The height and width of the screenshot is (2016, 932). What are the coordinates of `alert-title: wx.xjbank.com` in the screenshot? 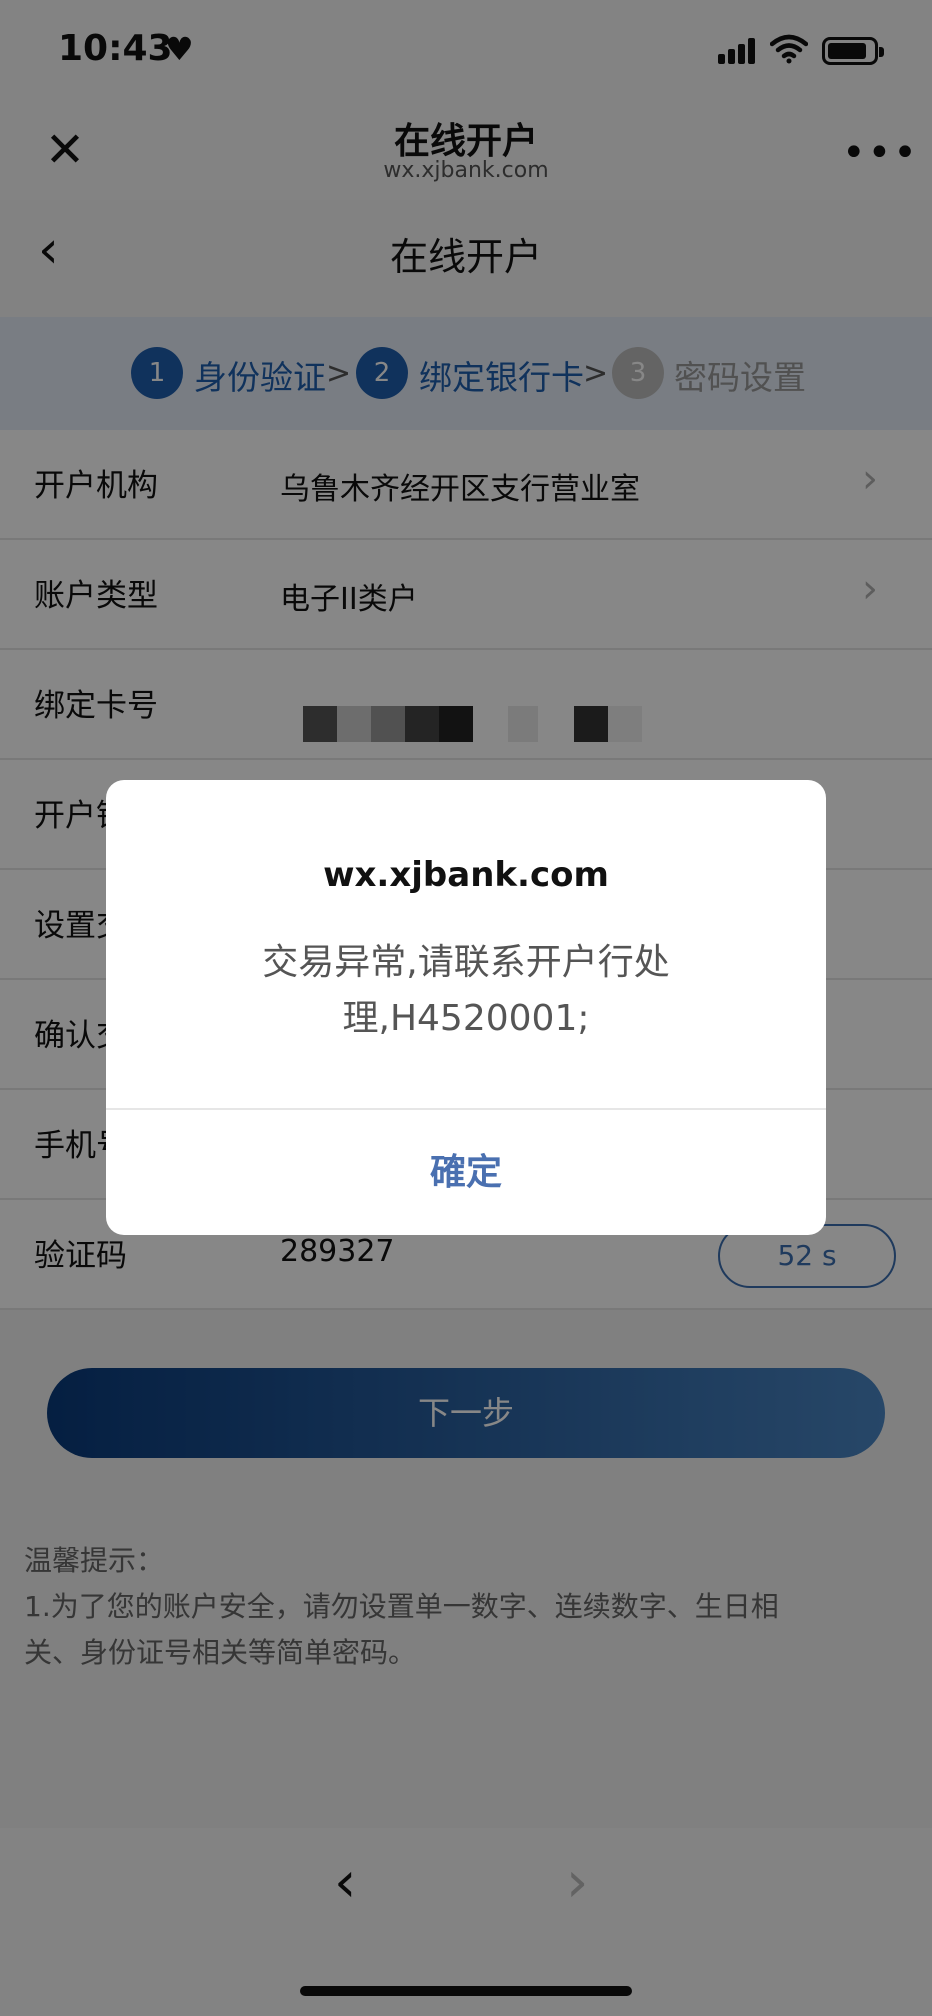 It's located at (466, 875).